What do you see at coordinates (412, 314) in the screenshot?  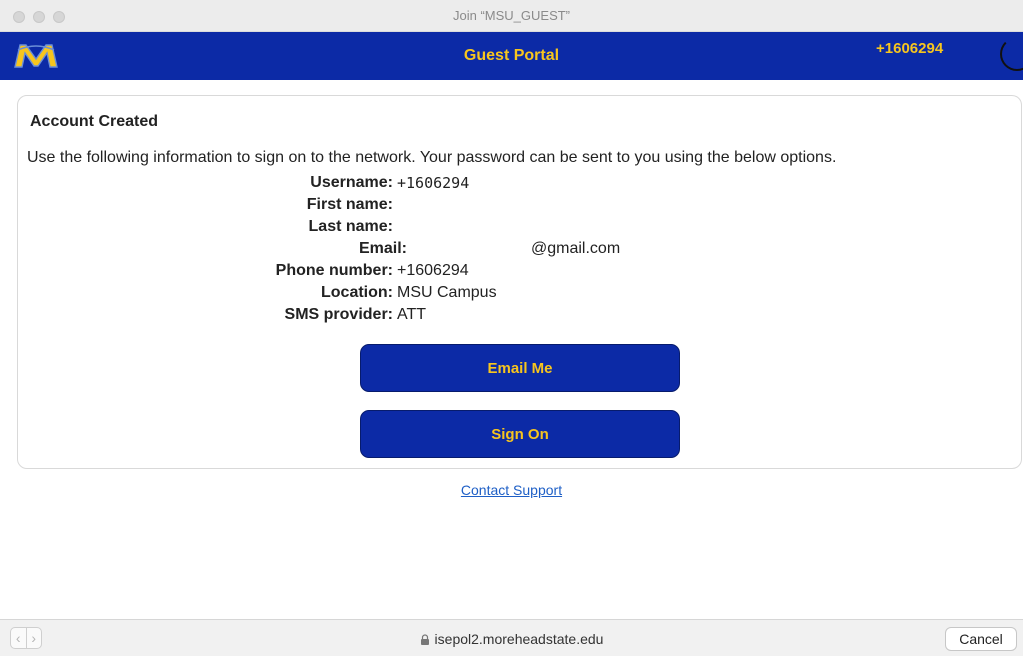 I see `field-value: ATT` at bounding box center [412, 314].